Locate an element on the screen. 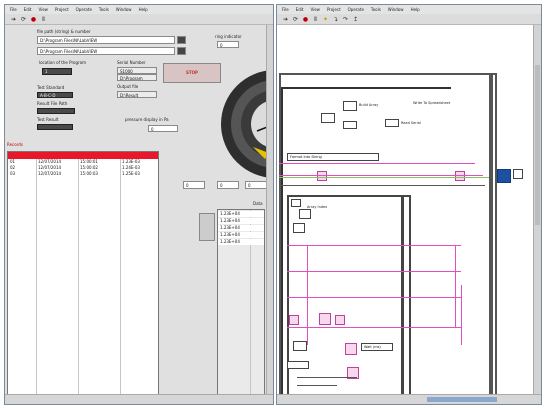  output-file-label: Output file is located at coordinates (128, 86).